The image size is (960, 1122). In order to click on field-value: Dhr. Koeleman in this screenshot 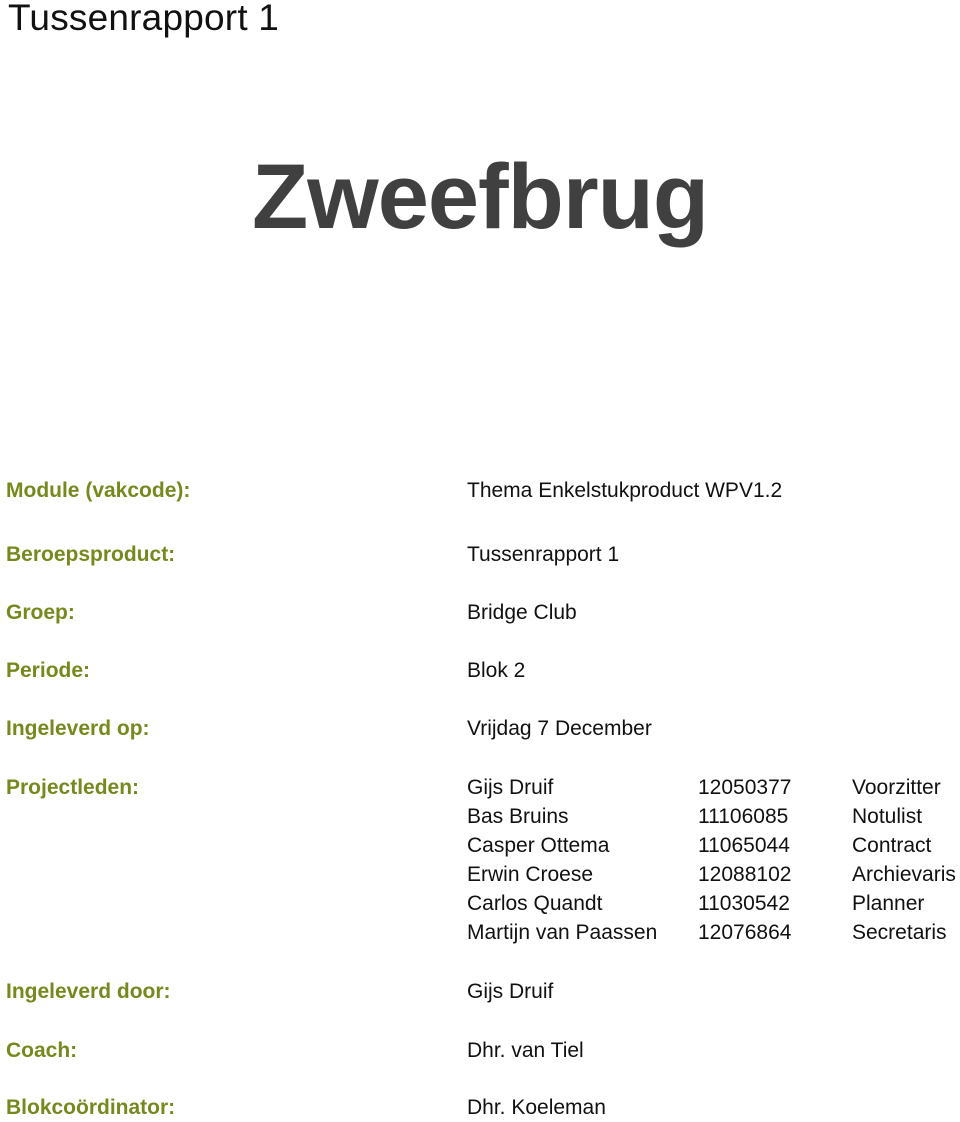, I will do `click(536, 1107)`.